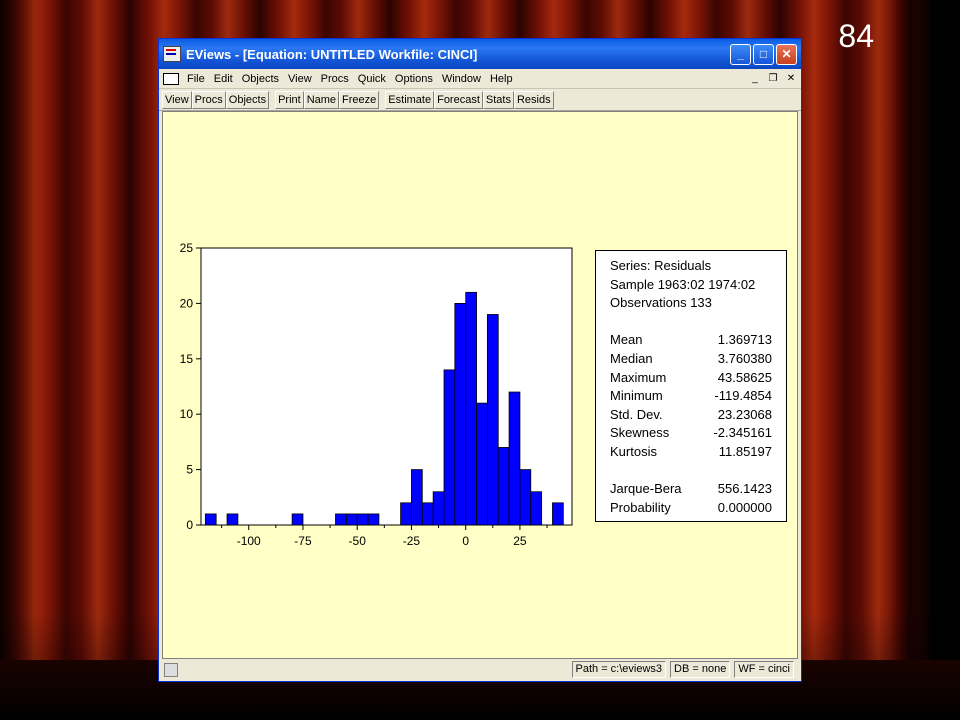 The image size is (960, 720). I want to click on stats-label: Kurtosis, so click(633, 451).